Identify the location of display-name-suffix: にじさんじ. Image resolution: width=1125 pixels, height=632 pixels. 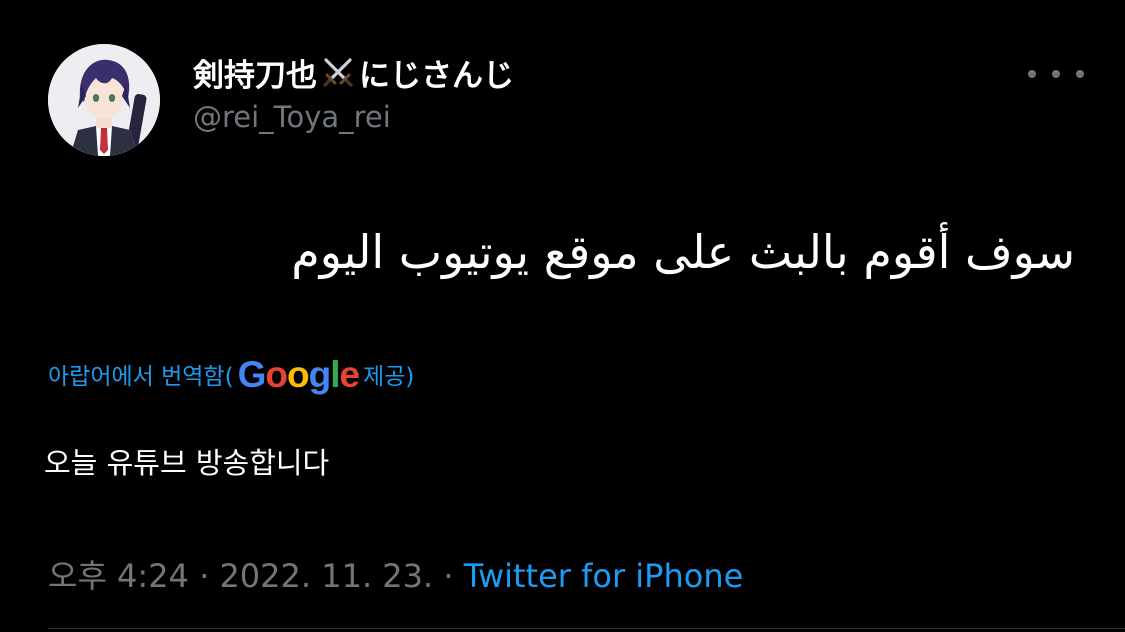
(436, 75).